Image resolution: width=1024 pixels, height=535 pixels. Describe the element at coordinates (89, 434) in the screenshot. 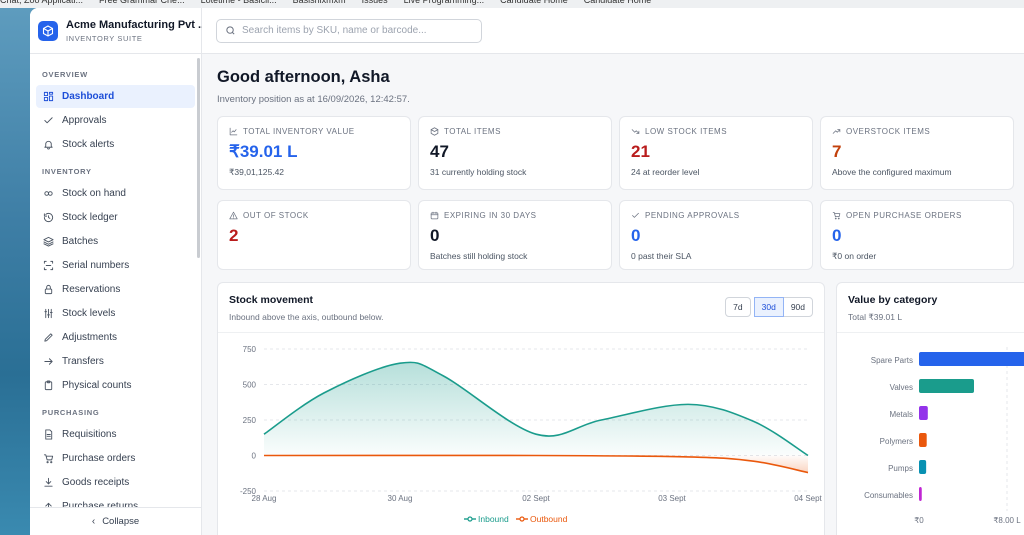

I see `sidebar-item-label: Requisitions` at that location.